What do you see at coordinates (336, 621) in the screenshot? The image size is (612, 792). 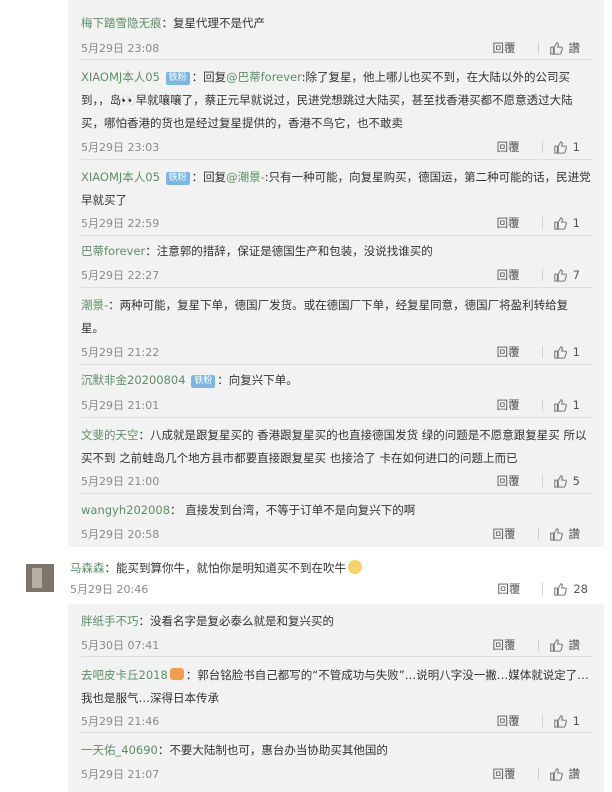 I see `reply-text-line: 胖纸手不巧：没看名字是复必泰么就是和复兴买的` at bounding box center [336, 621].